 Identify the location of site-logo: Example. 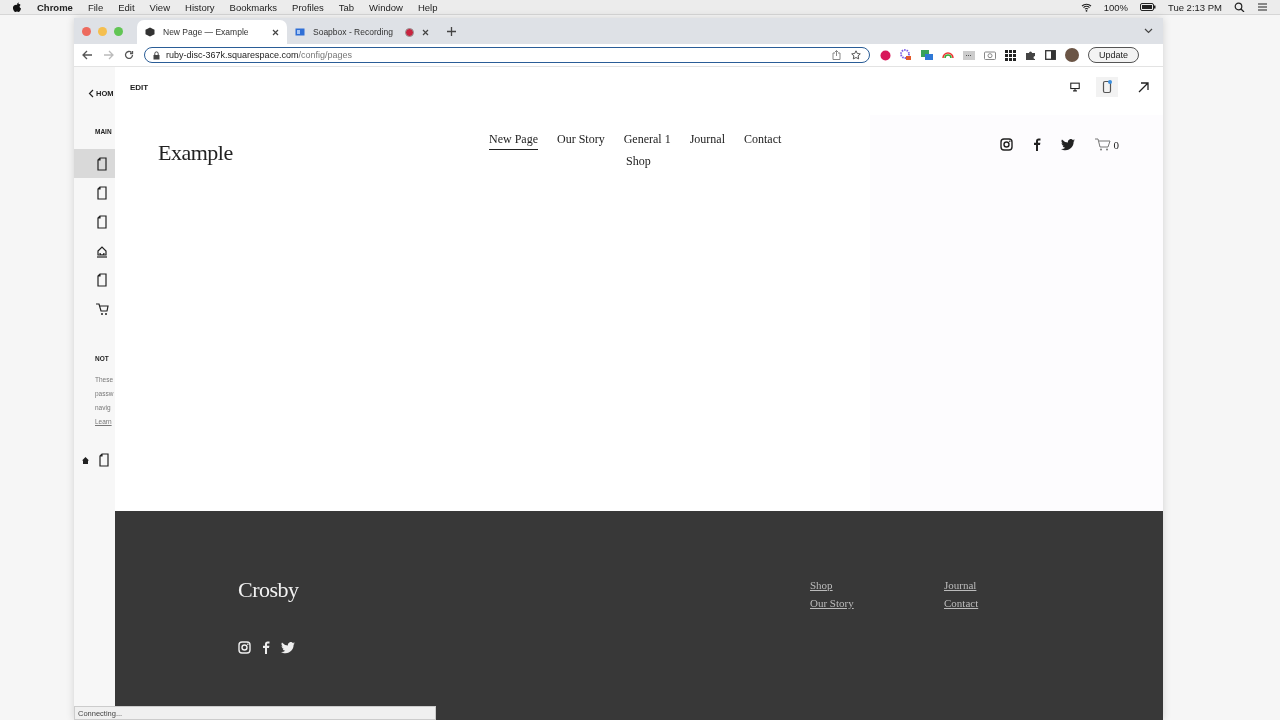
(323, 153).